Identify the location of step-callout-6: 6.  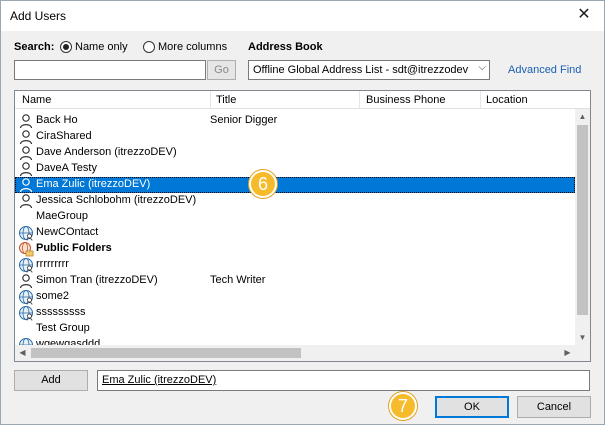
(263, 184).